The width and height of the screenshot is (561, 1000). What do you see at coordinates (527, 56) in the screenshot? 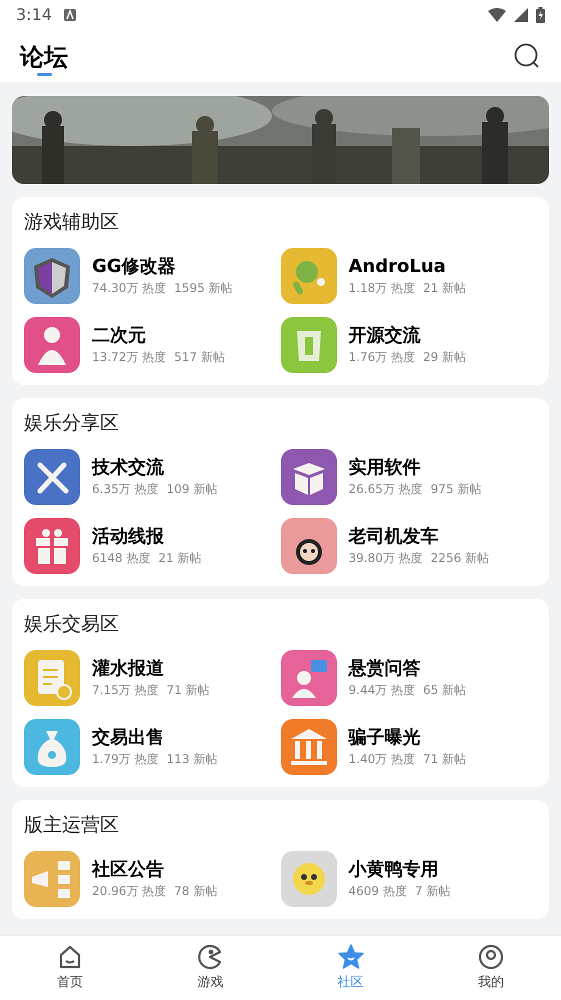
I see `search-icon` at bounding box center [527, 56].